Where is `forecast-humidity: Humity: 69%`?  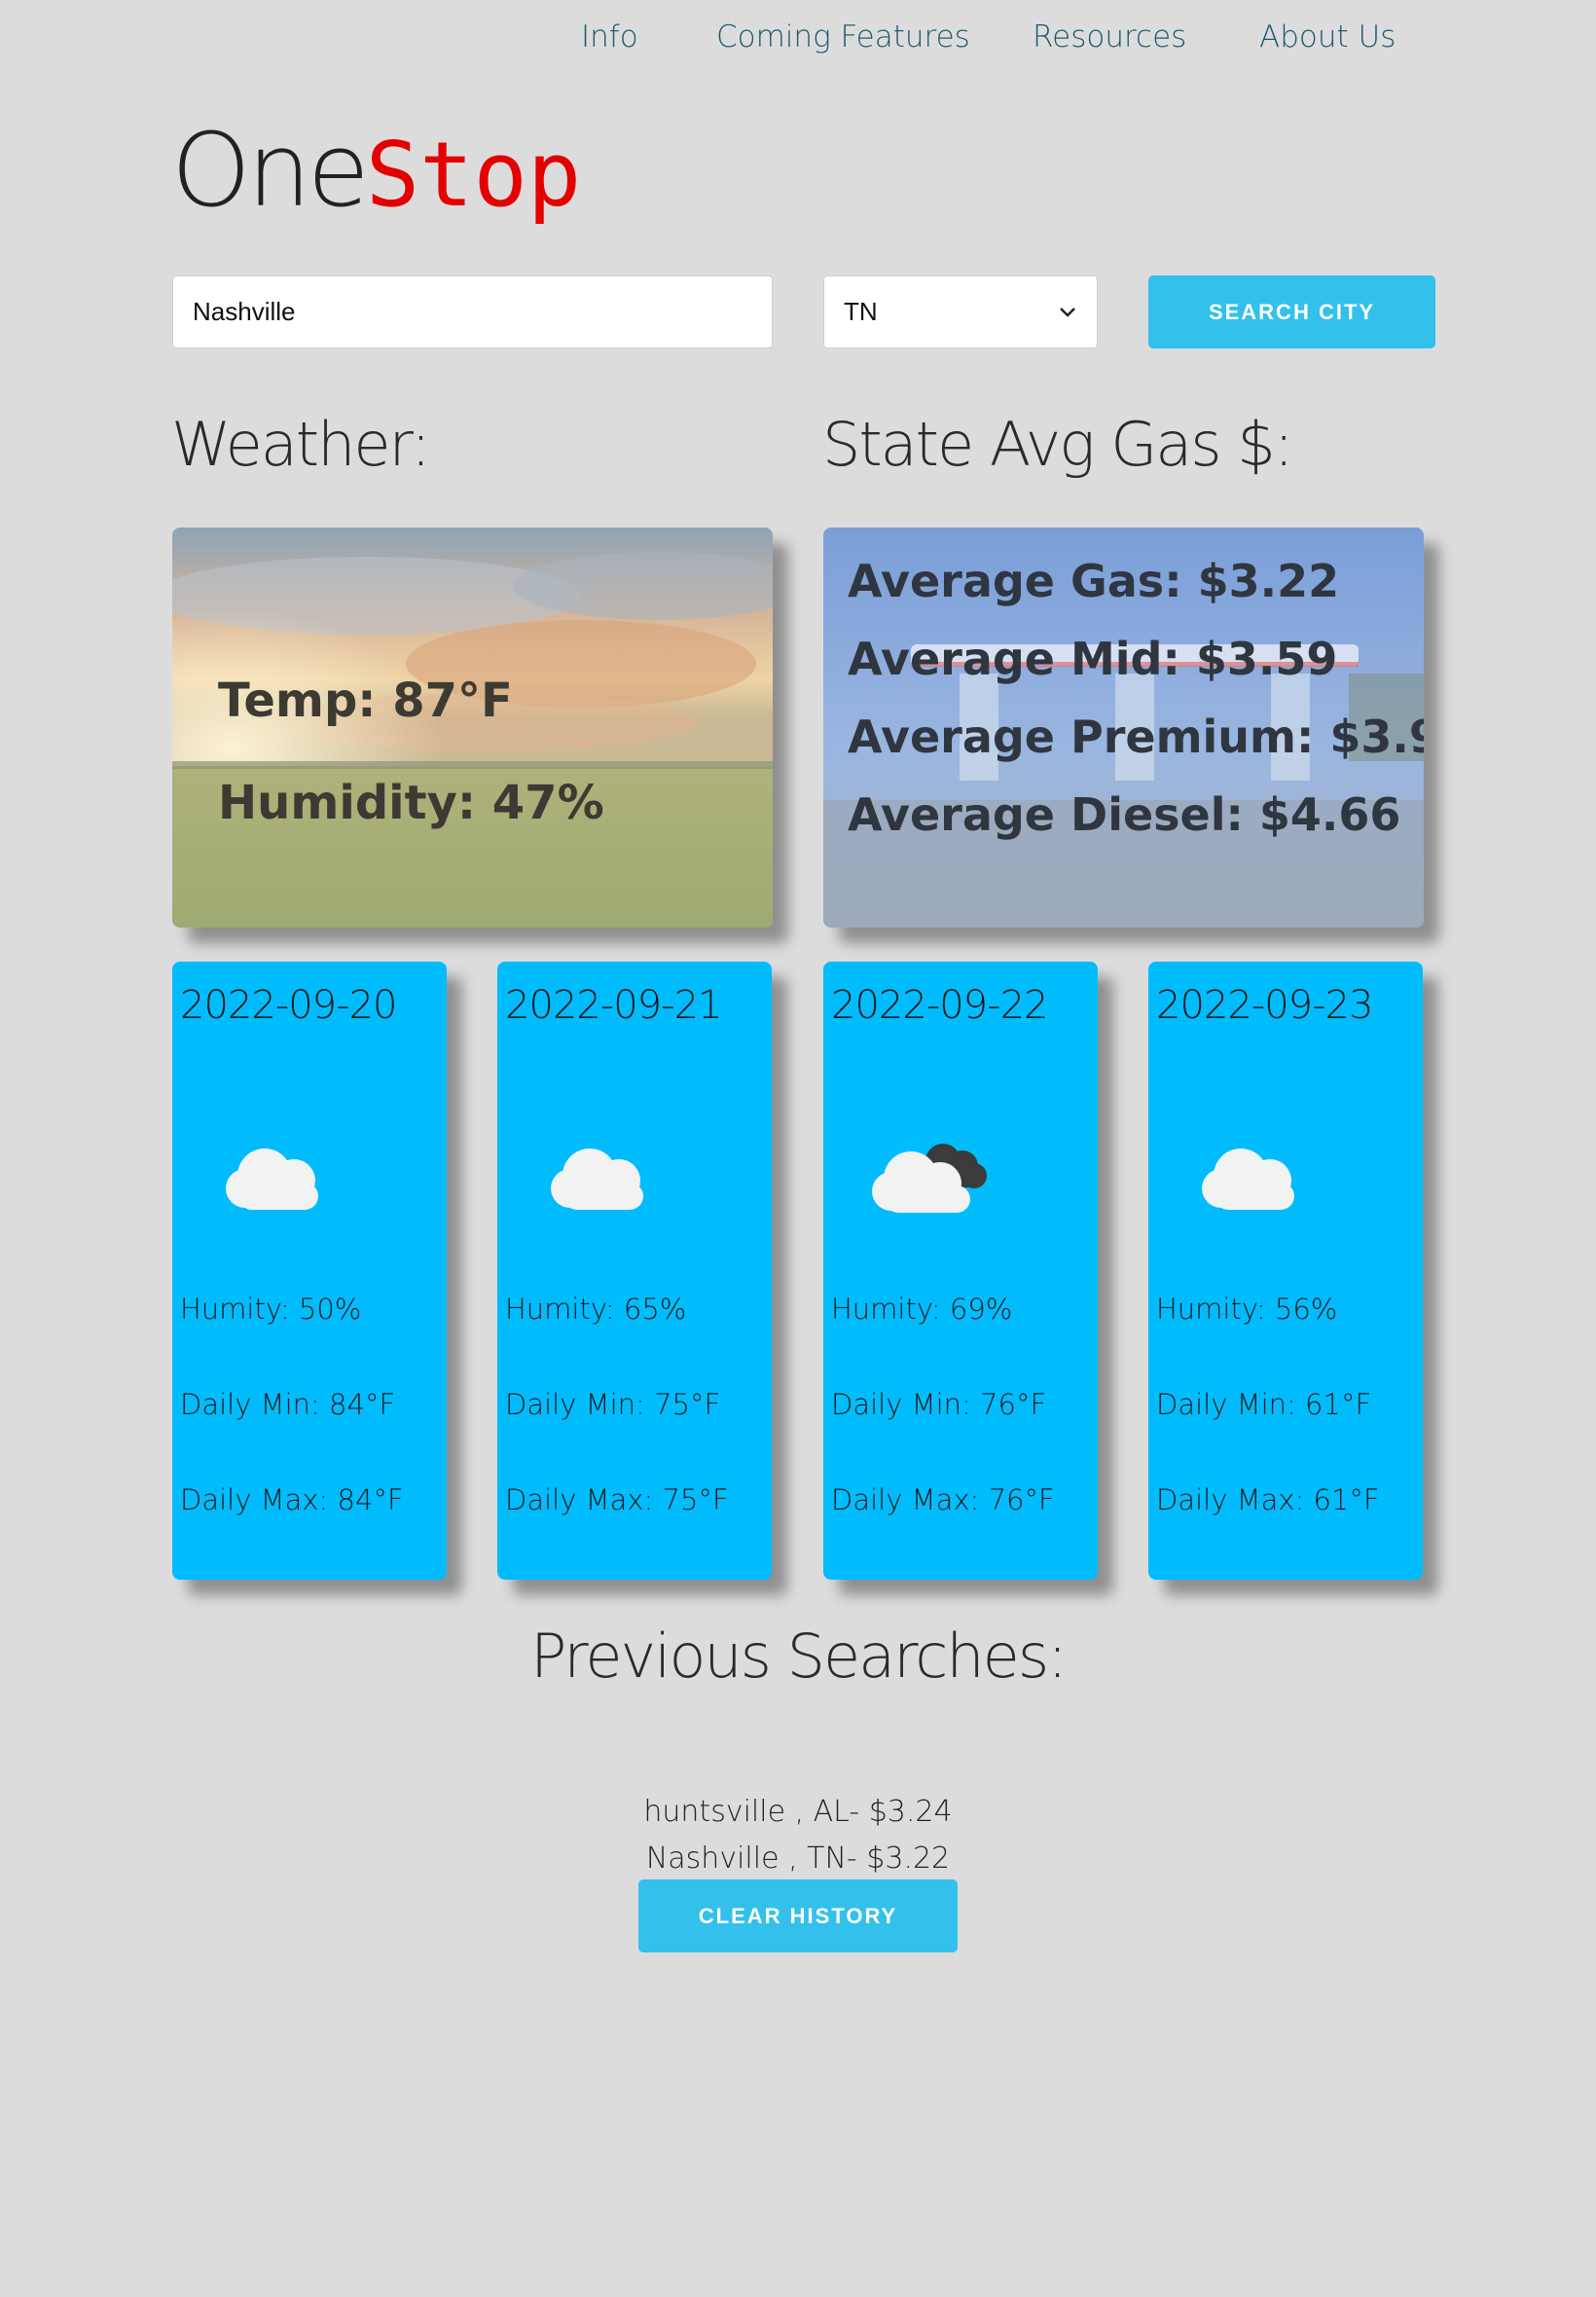 forecast-humidity: Humity: 69% is located at coordinates (922, 1309).